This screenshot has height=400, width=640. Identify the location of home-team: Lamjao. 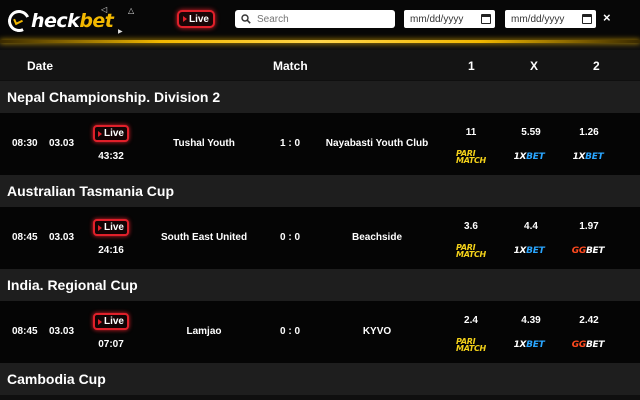
(204, 331).